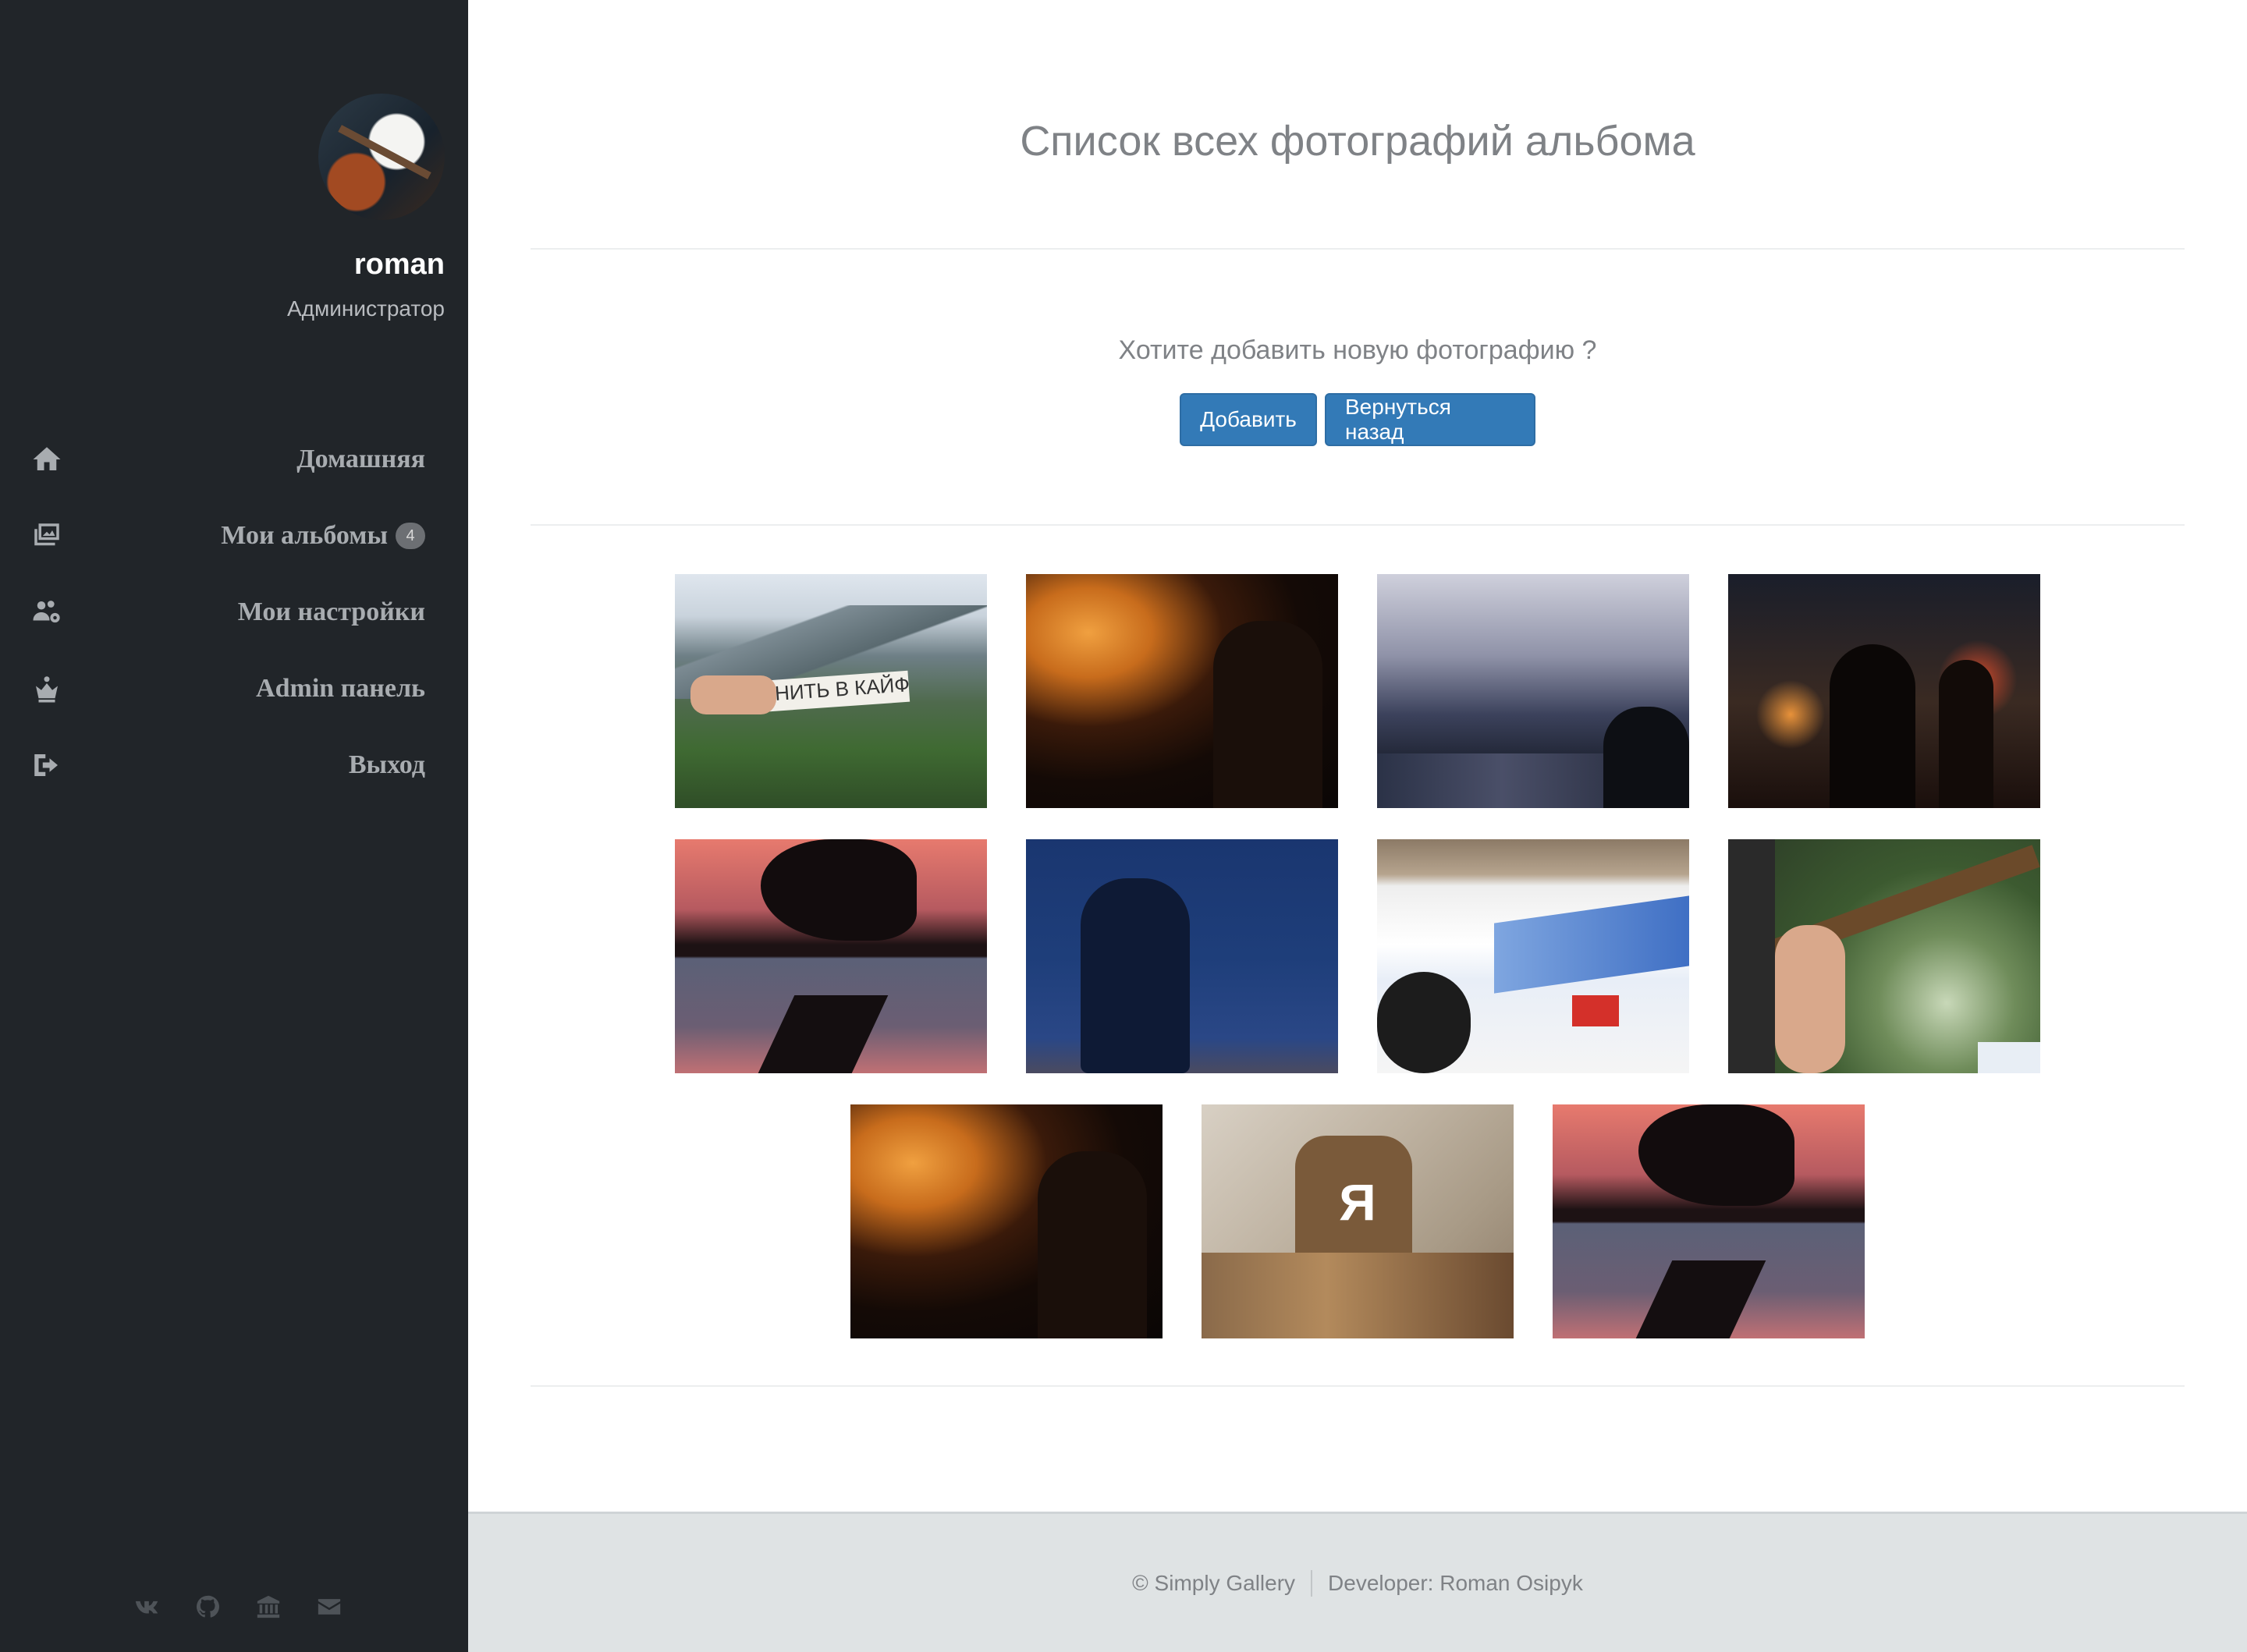  I want to click on bank-icon, so click(268, 1606).